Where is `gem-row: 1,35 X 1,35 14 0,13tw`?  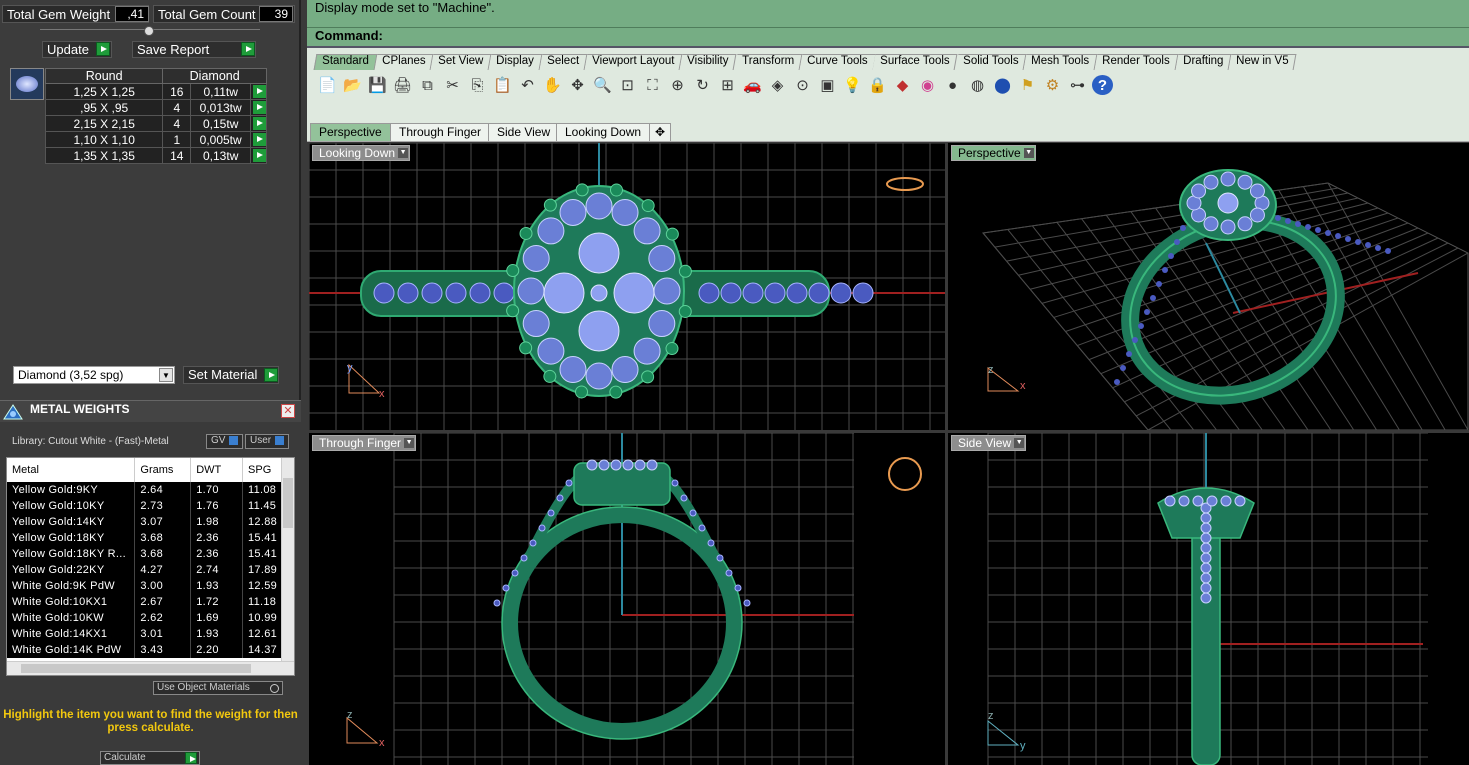 gem-row: 1,35 X 1,35 14 0,13tw is located at coordinates (155, 155).